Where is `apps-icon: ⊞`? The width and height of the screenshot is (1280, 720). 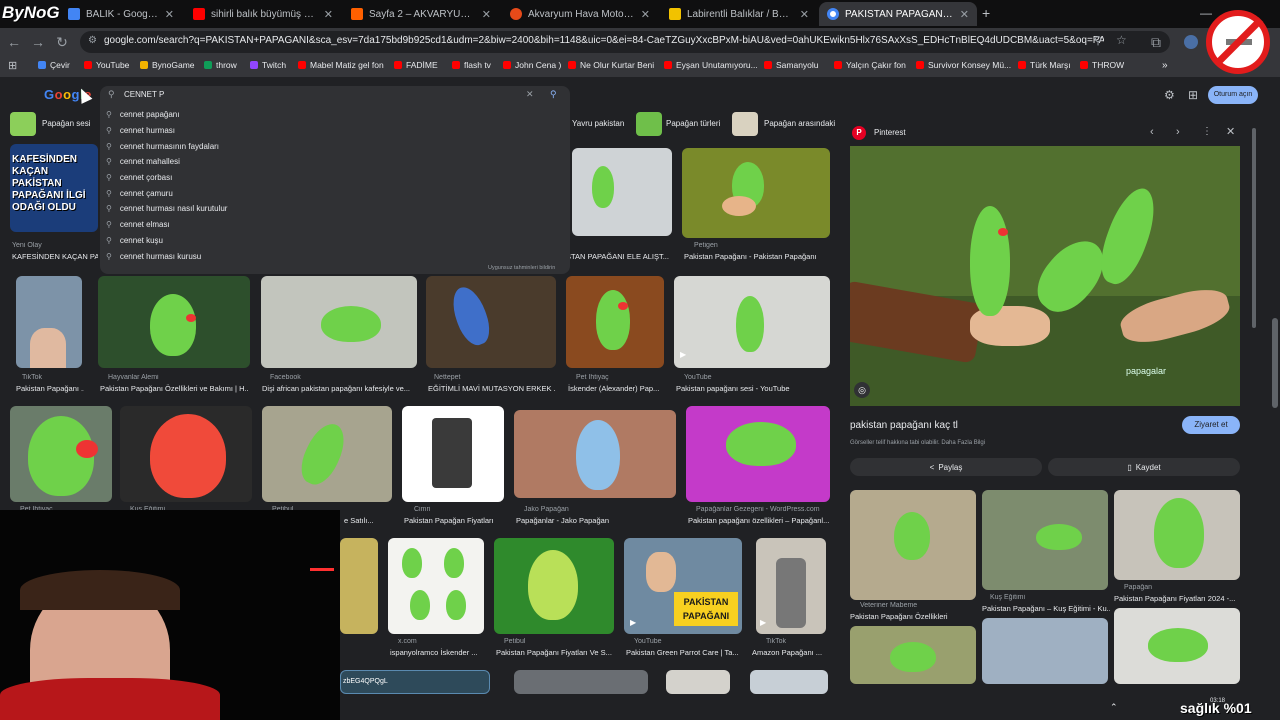 apps-icon: ⊞ is located at coordinates (1193, 95).